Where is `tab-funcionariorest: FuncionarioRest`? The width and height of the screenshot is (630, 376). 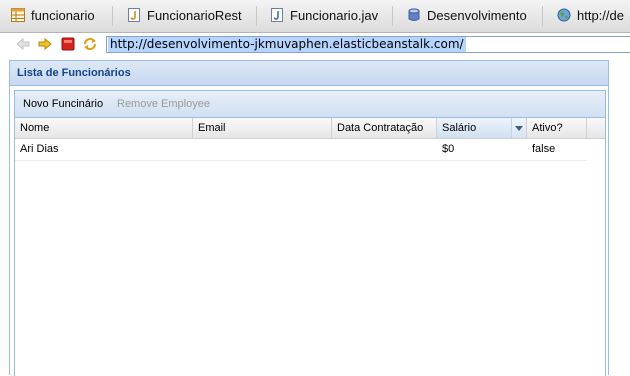 tab-funcionariorest: FuncionarioRest is located at coordinates (184, 16).